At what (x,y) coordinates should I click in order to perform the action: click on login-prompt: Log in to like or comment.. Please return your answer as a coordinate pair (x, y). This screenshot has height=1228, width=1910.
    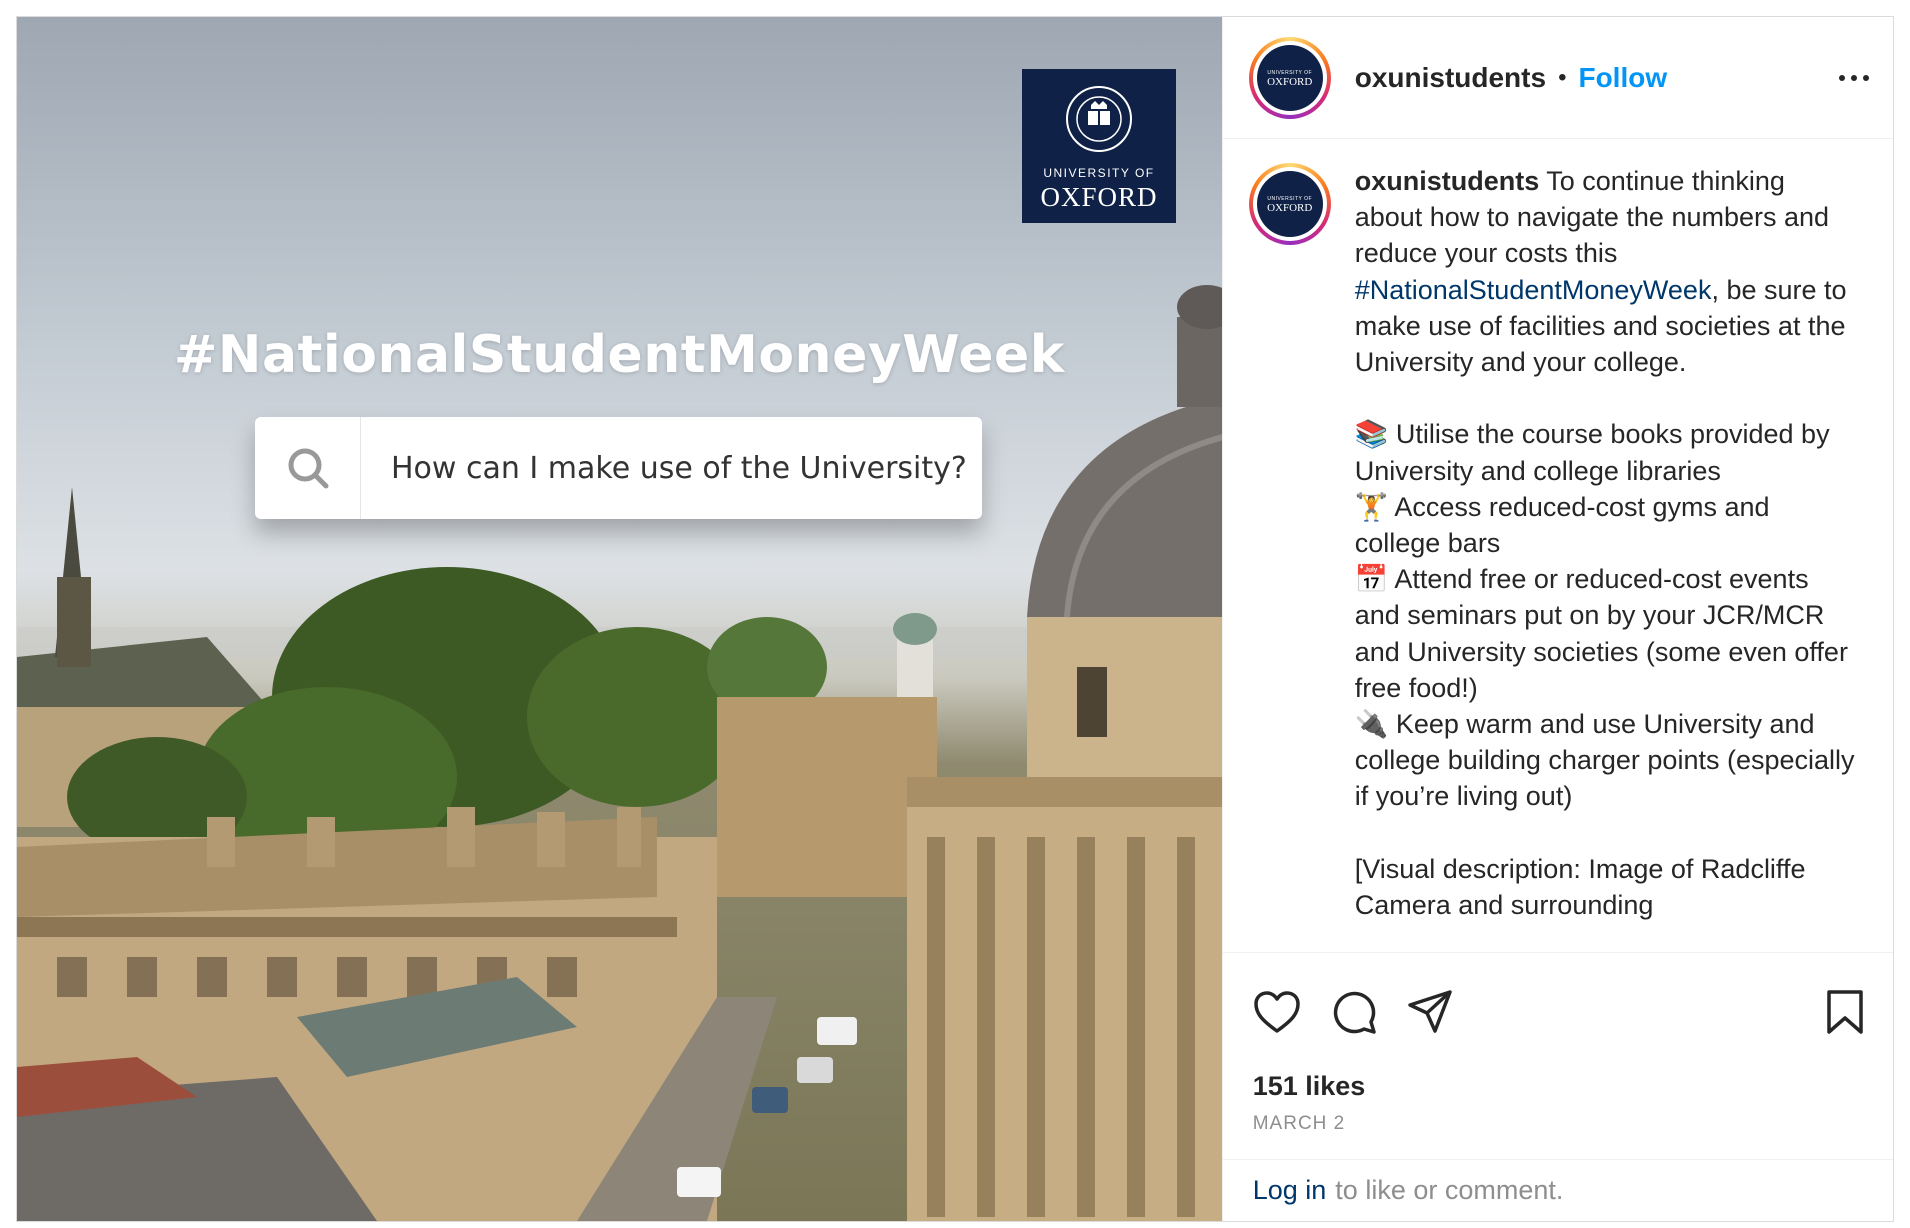
    Looking at the image, I should click on (1557, 1190).